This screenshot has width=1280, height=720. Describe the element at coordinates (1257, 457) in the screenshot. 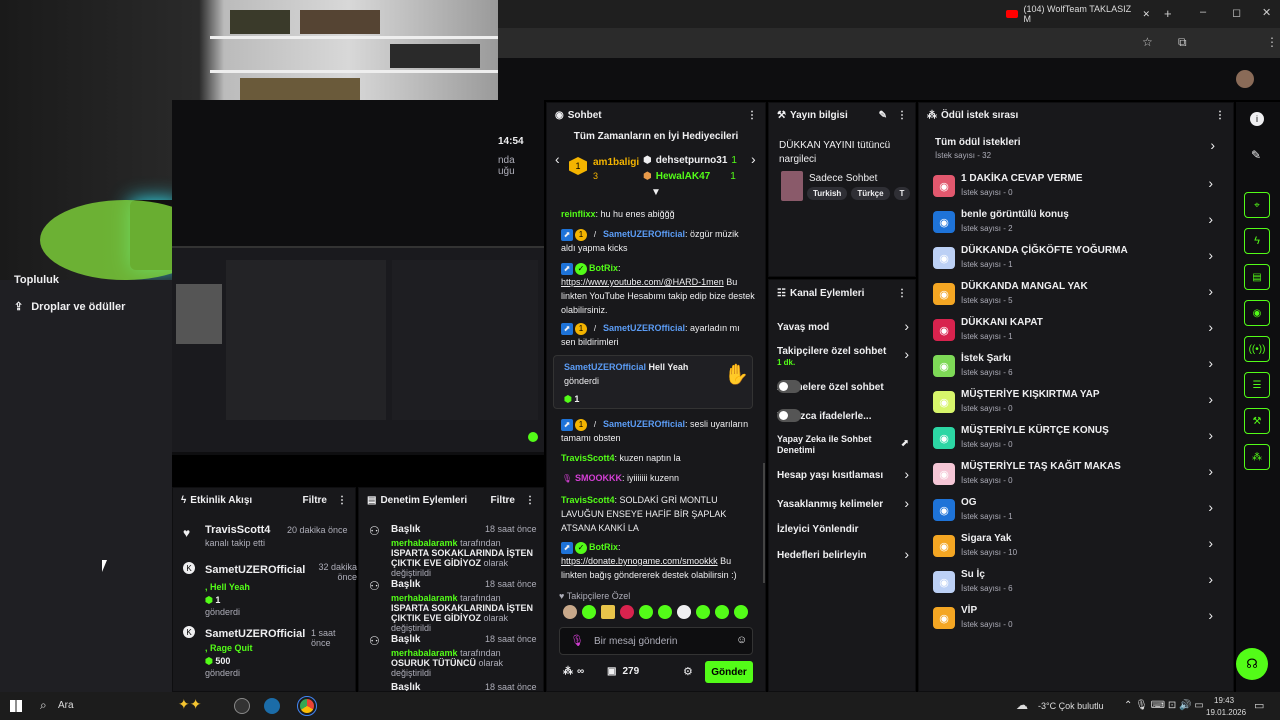

I see `reward-icon: ⁂` at that location.